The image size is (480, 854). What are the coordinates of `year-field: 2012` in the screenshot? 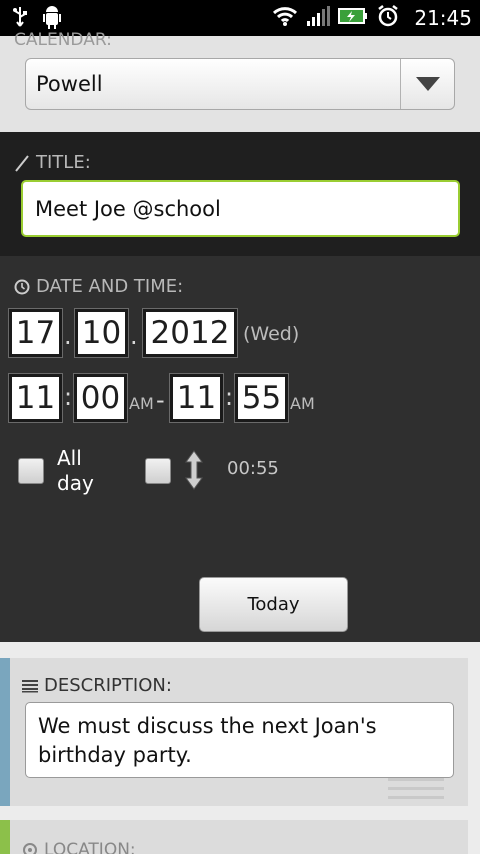 It's located at (190, 333).